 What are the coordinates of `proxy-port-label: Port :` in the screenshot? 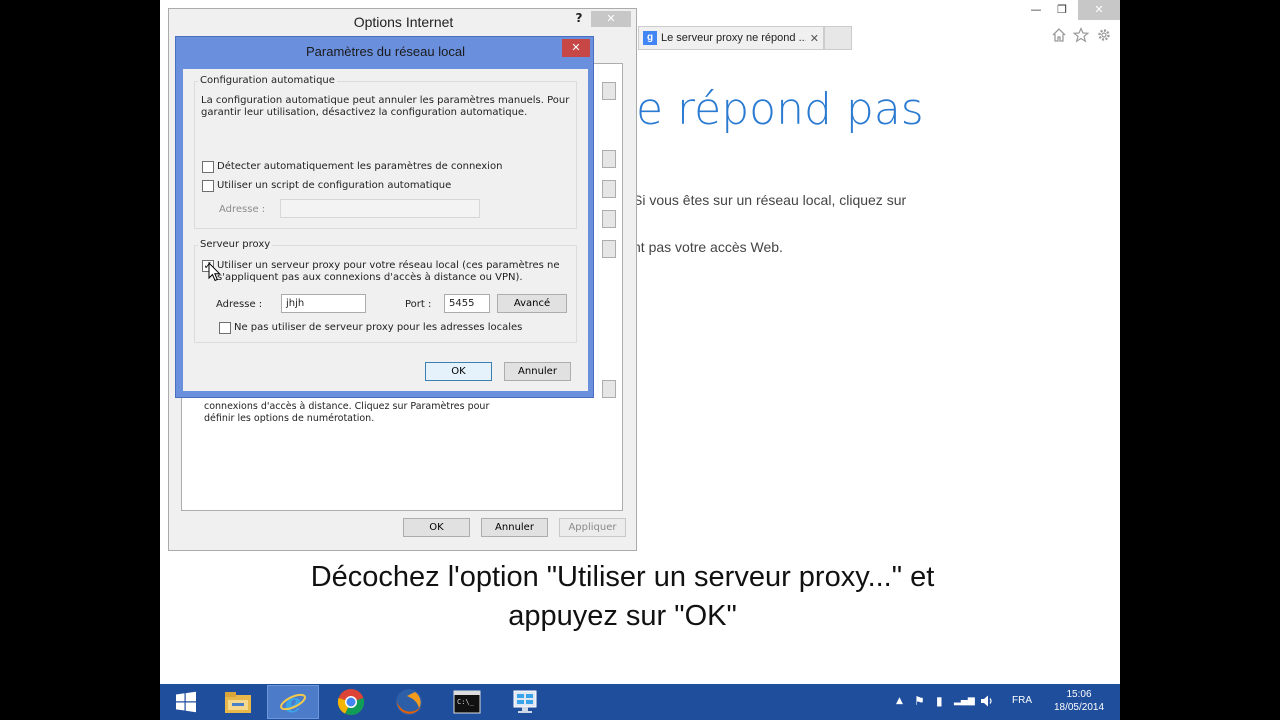 It's located at (418, 304).